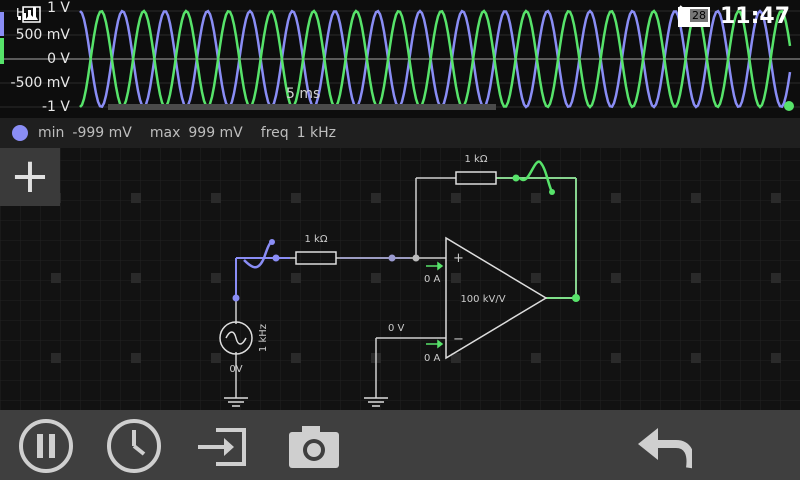 The width and height of the screenshot is (800, 480). I want to click on battery-icon: 28, so click(693, 16).